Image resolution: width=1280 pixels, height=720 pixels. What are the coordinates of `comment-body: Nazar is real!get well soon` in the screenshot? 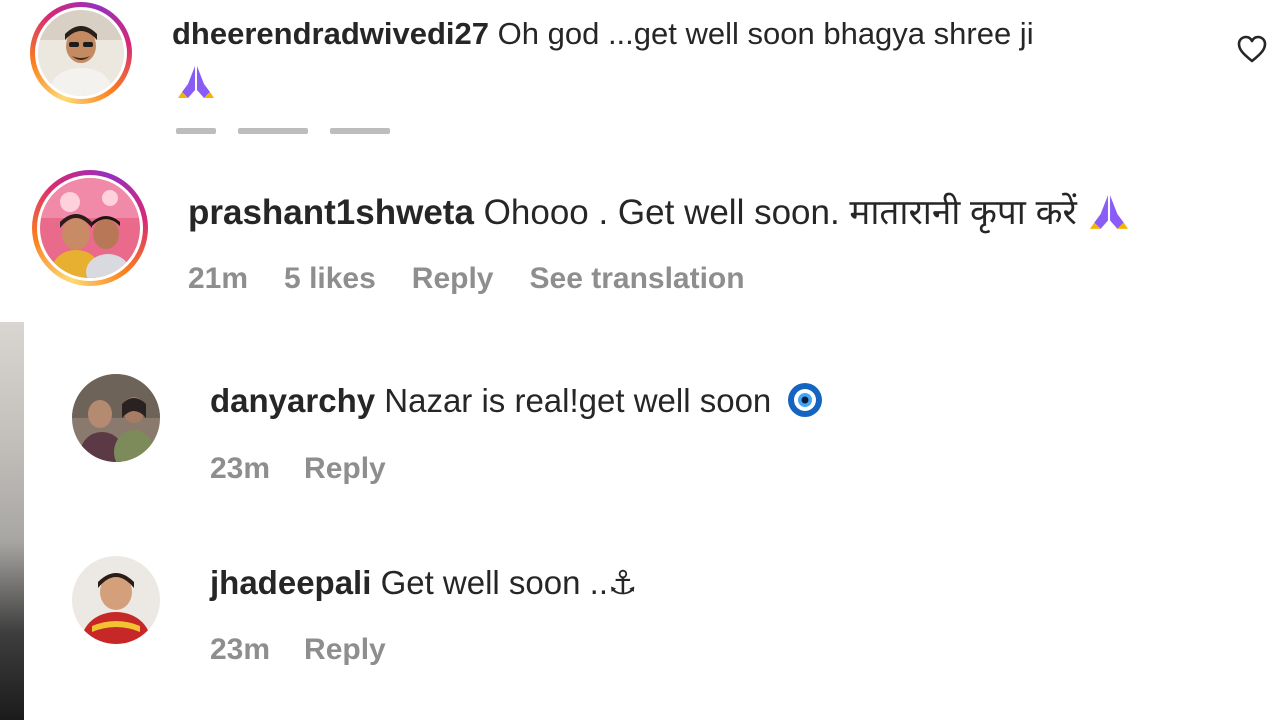 It's located at (578, 400).